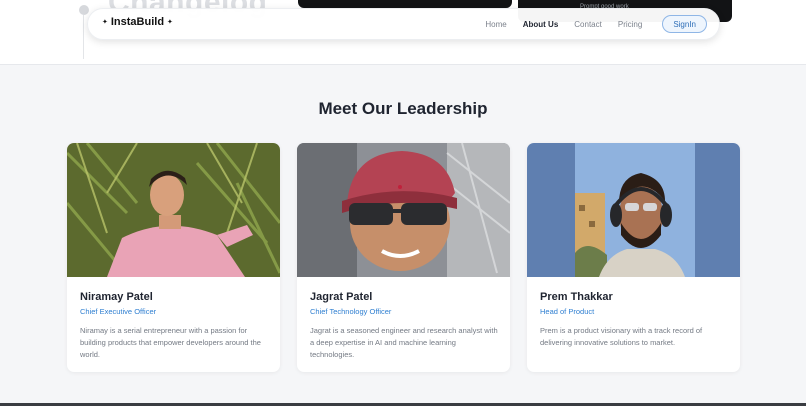 The width and height of the screenshot is (806, 406). I want to click on nav-link-contact: Contact, so click(588, 24).